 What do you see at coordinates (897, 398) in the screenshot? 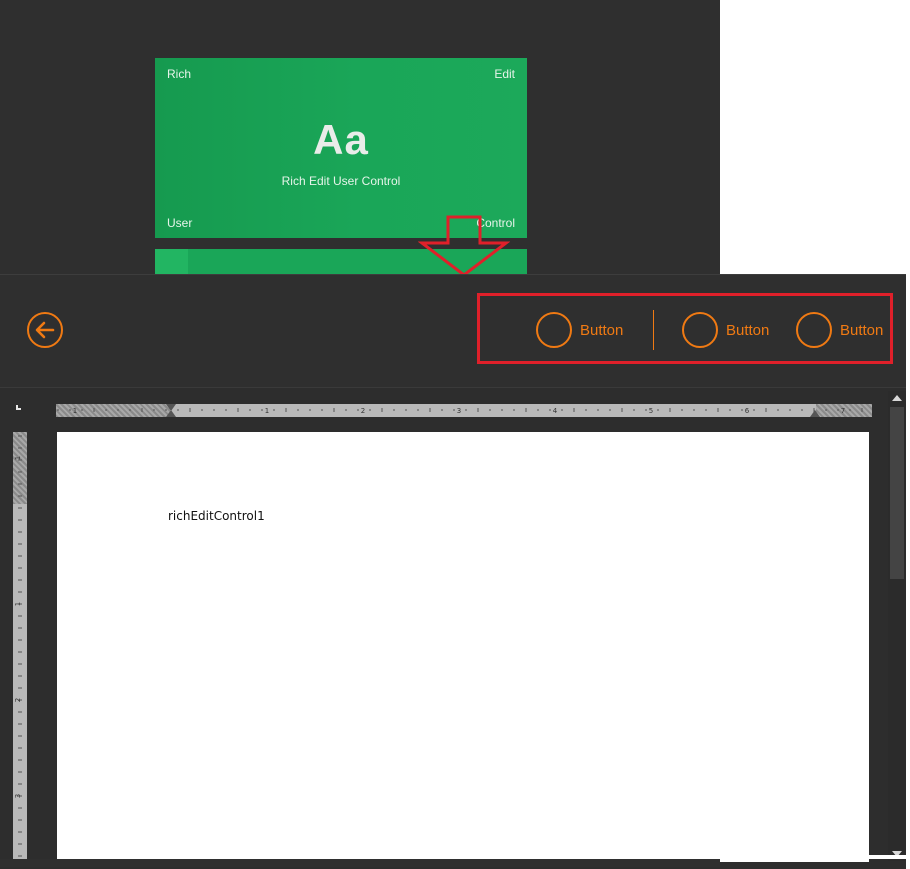
I see `scroll-up-icon` at bounding box center [897, 398].